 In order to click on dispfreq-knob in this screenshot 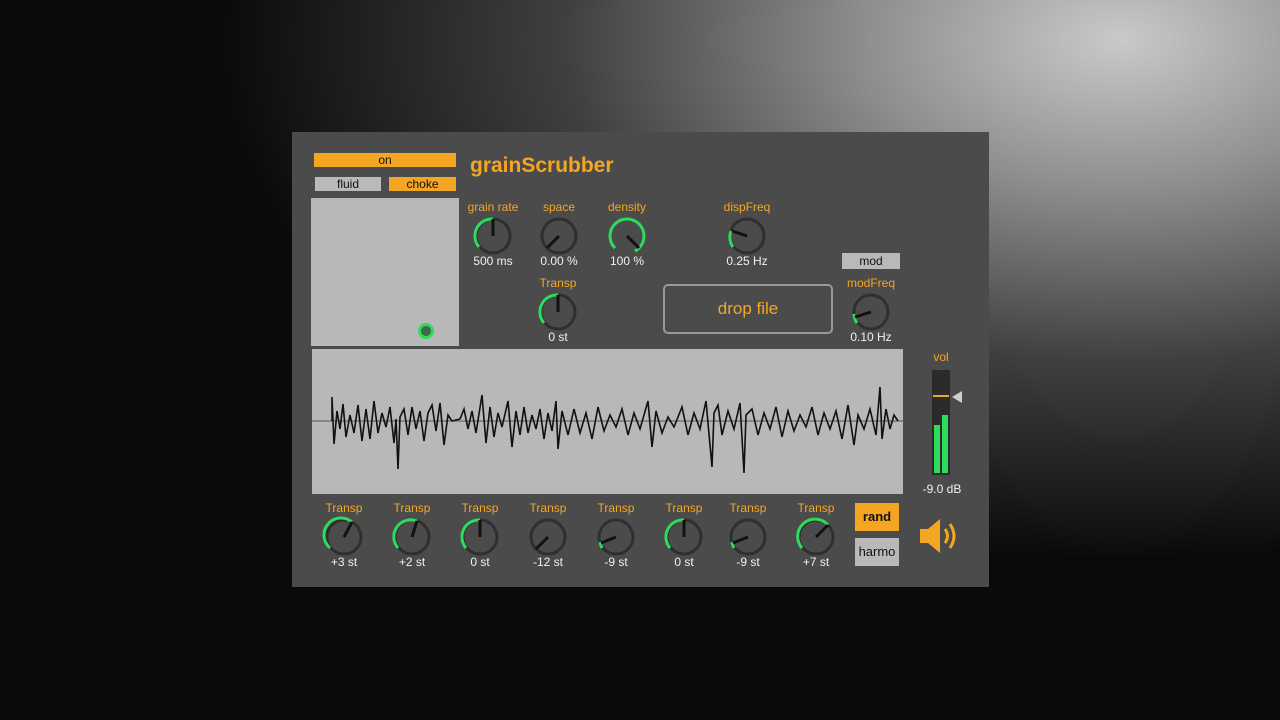, I will do `click(747, 236)`.